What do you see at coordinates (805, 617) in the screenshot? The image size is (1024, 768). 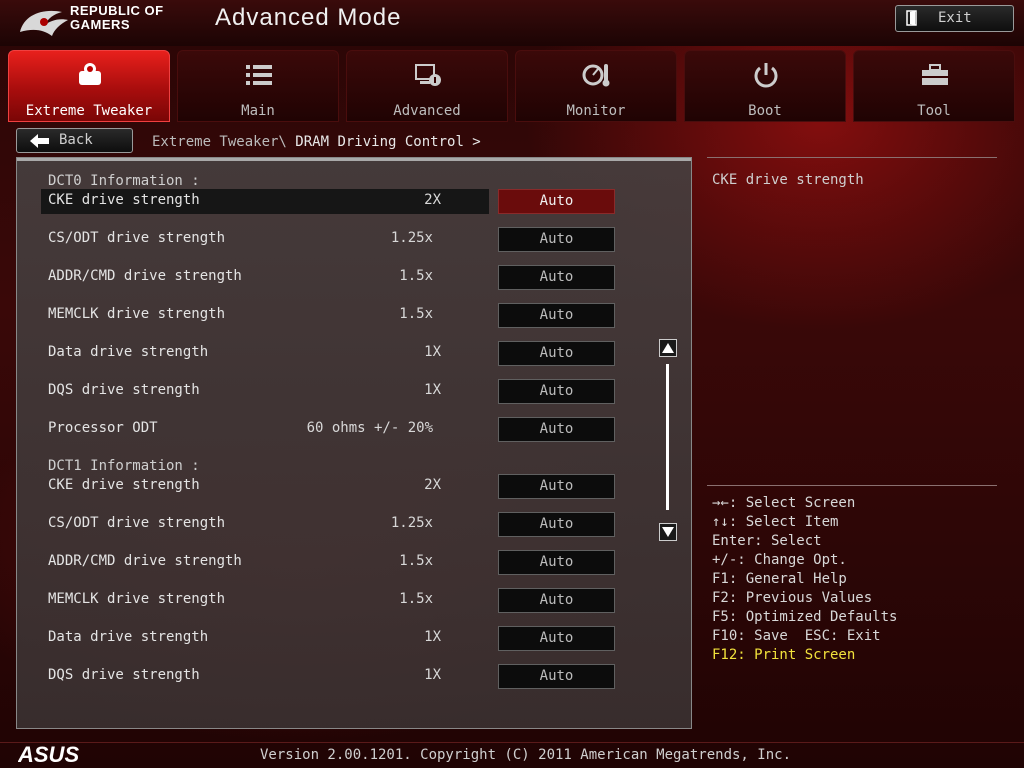 I see `key-hint: F5: Optimized Defaults` at bounding box center [805, 617].